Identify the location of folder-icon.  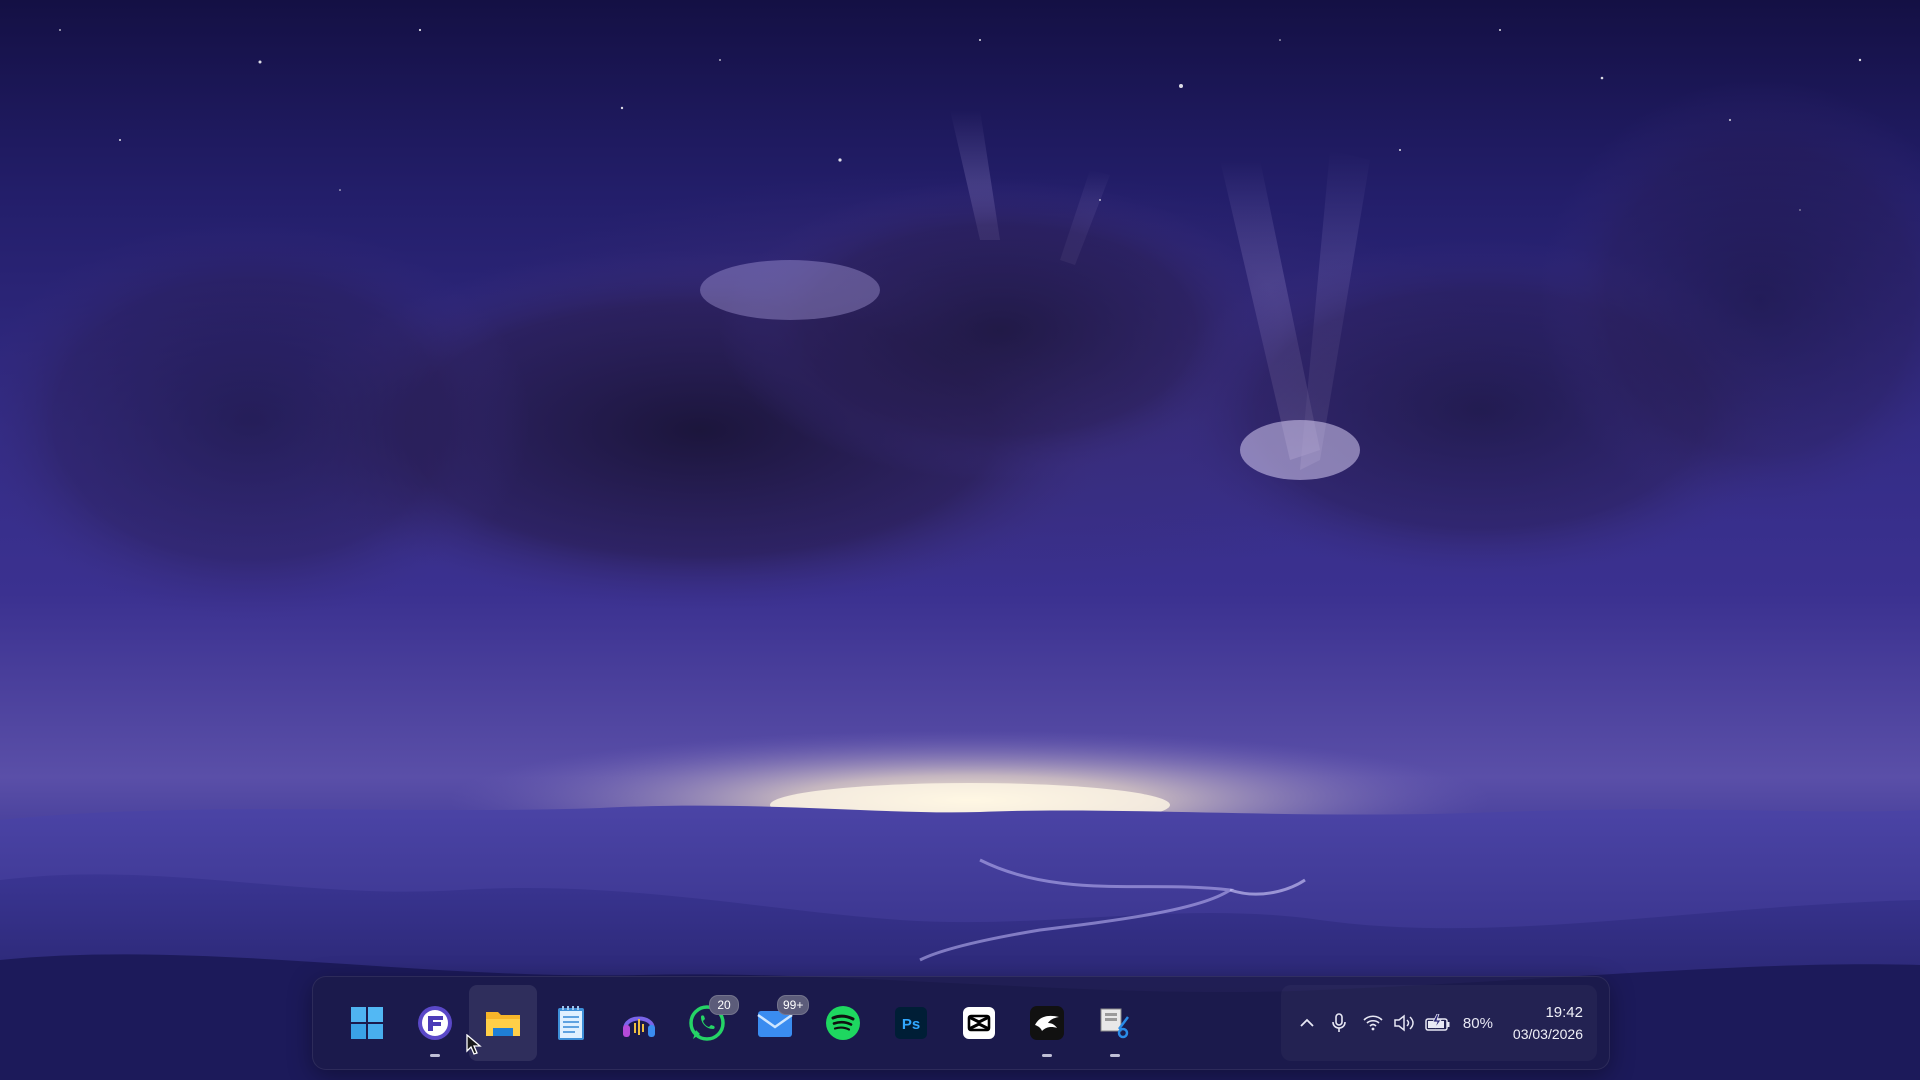
(503, 1024).